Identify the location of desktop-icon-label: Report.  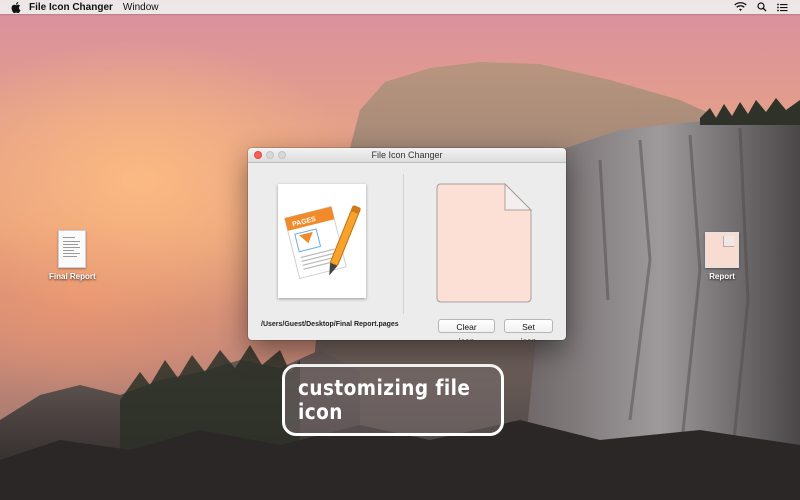
(722, 276).